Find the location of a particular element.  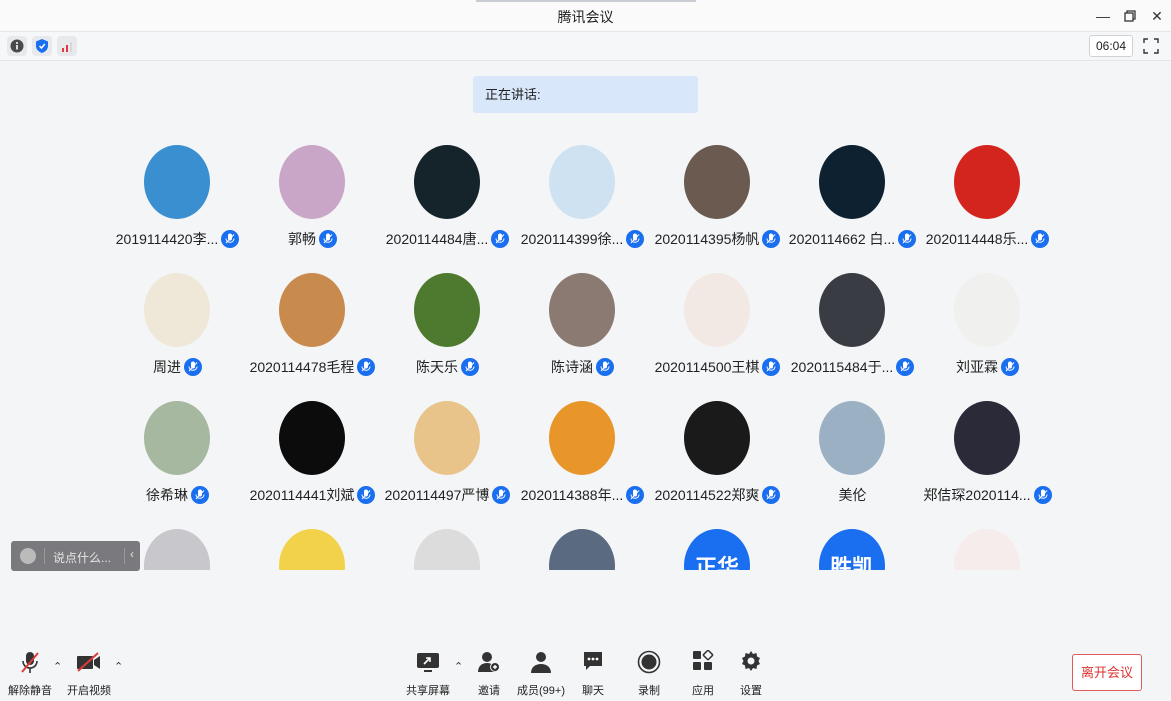

participant-name: 2020114522郑爽 is located at coordinates (707, 495).